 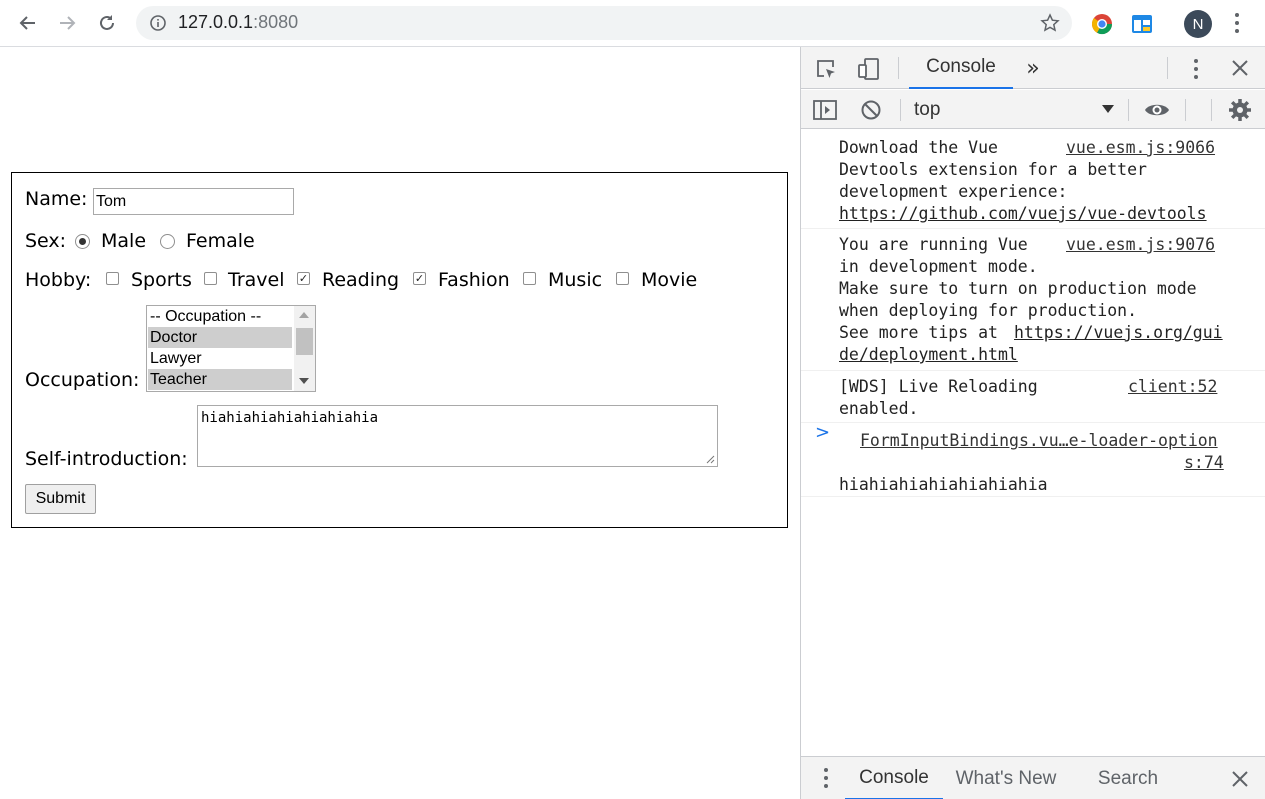 What do you see at coordinates (220, 337) in the screenshot?
I see `occupation-option: Doctor` at bounding box center [220, 337].